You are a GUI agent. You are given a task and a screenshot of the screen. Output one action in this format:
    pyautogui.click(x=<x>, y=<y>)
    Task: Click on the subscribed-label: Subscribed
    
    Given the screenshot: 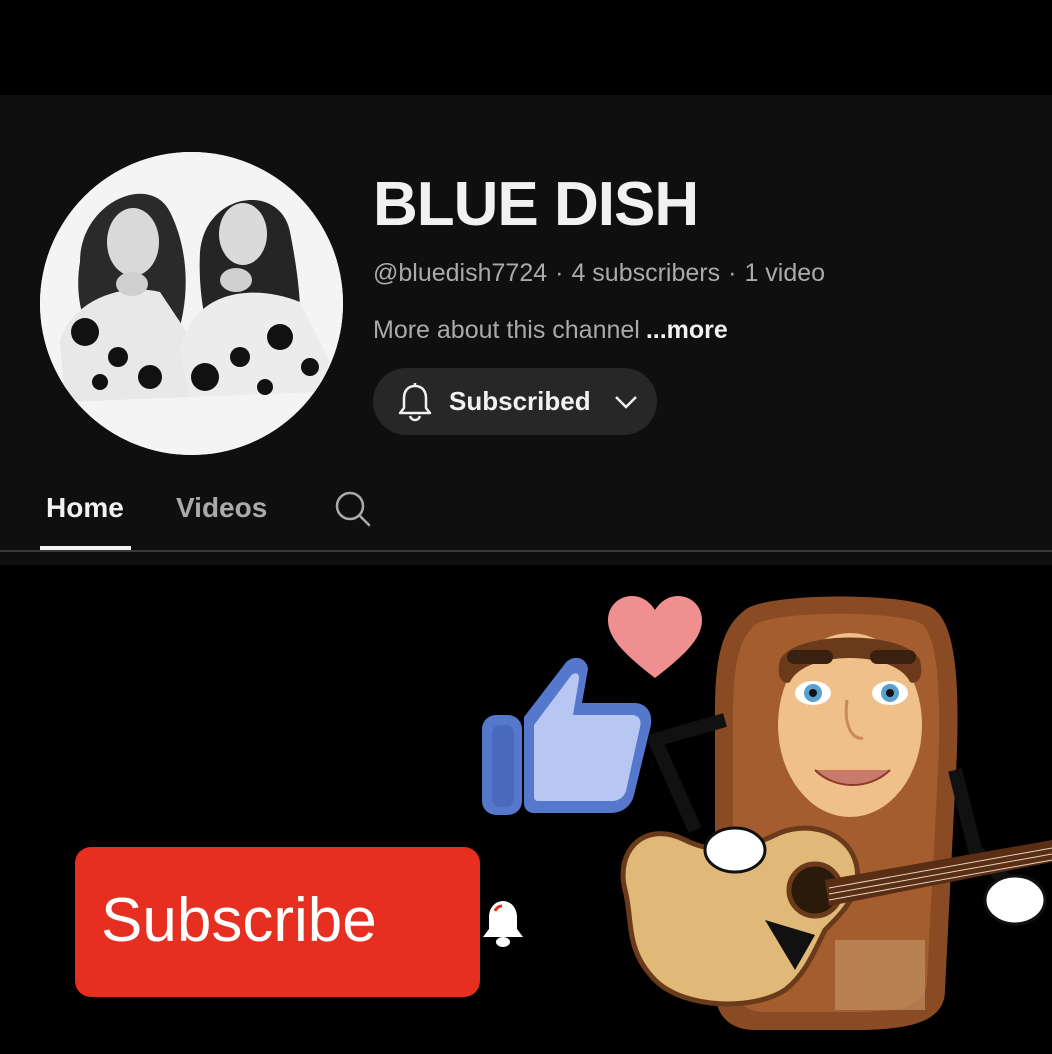 What is the action you would take?
    pyautogui.click(x=520, y=401)
    